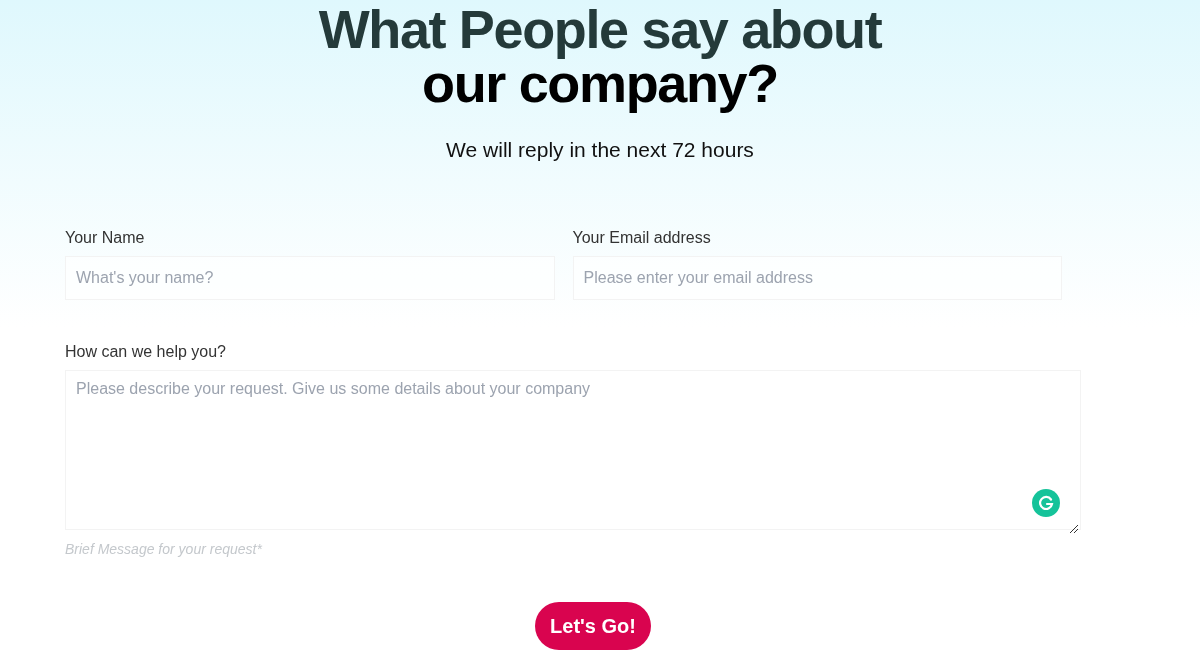 This screenshot has width=1200, height=654. I want to click on hint-text: Brief Message for your request*, so click(164, 549).